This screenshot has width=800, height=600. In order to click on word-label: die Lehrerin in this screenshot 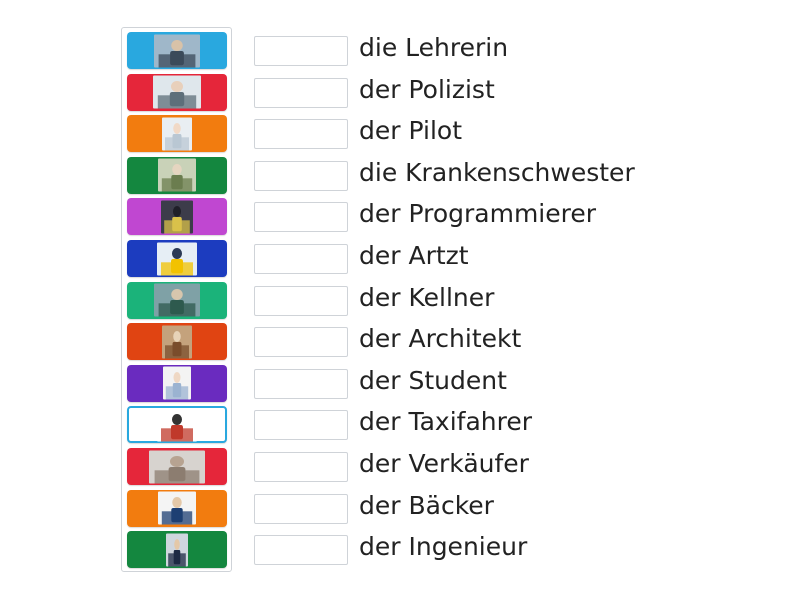, I will do `click(434, 47)`.